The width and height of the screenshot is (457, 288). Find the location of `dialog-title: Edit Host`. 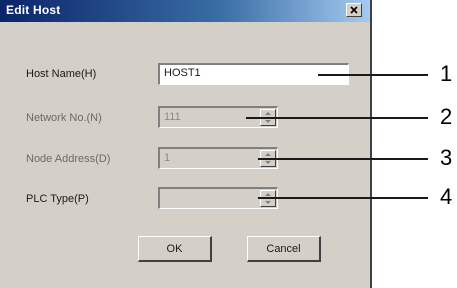

dialog-title: Edit Host is located at coordinates (33, 10).